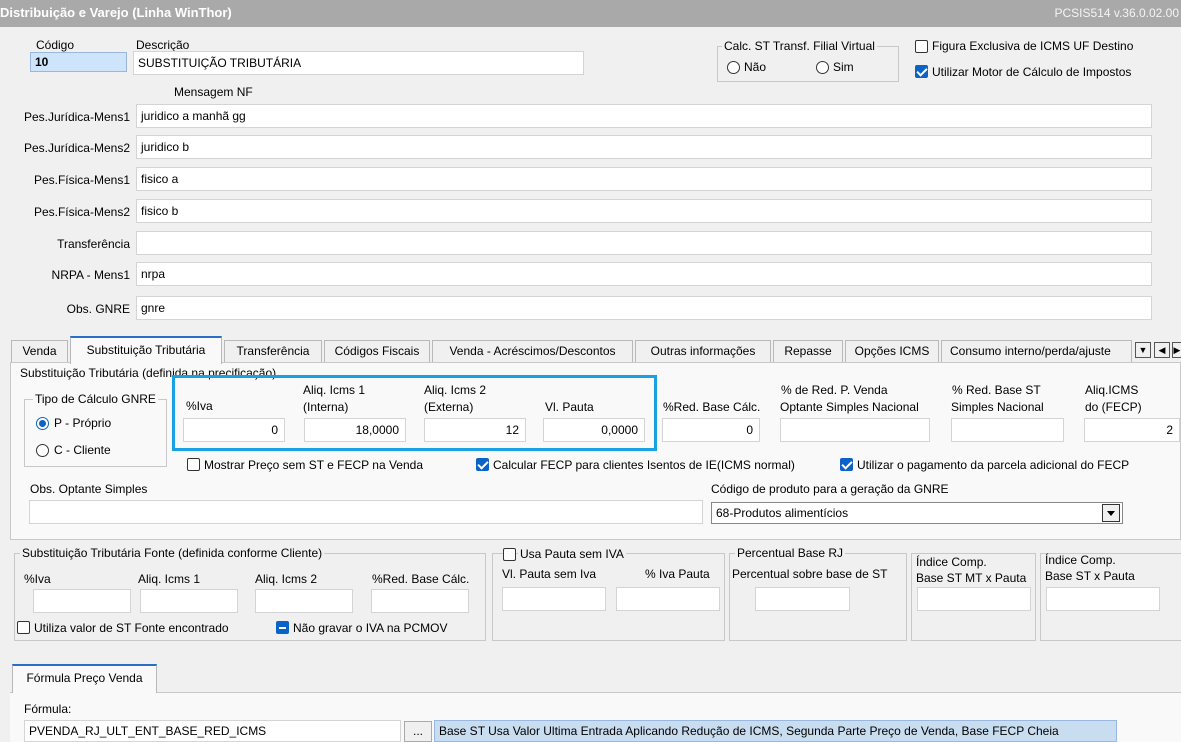 Image resolution: width=1181 pixels, height=742 pixels. Describe the element at coordinates (644, 274) in the screenshot. I see `msg-field: nrpa` at that location.